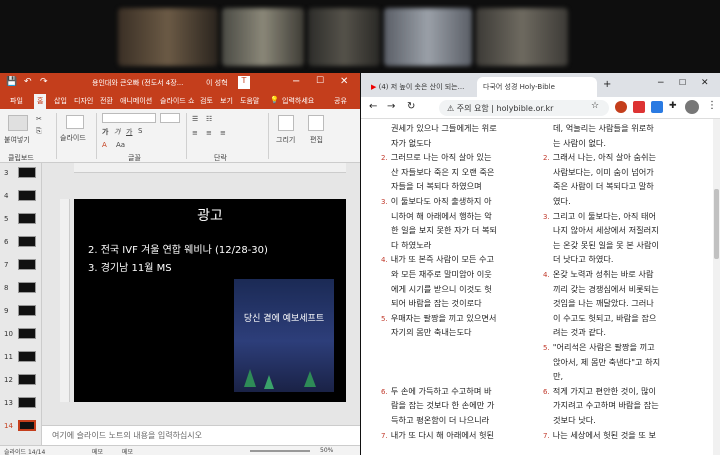 This screenshot has height=455, width=720. I want to click on tab-help: 도움말, so click(249, 101).